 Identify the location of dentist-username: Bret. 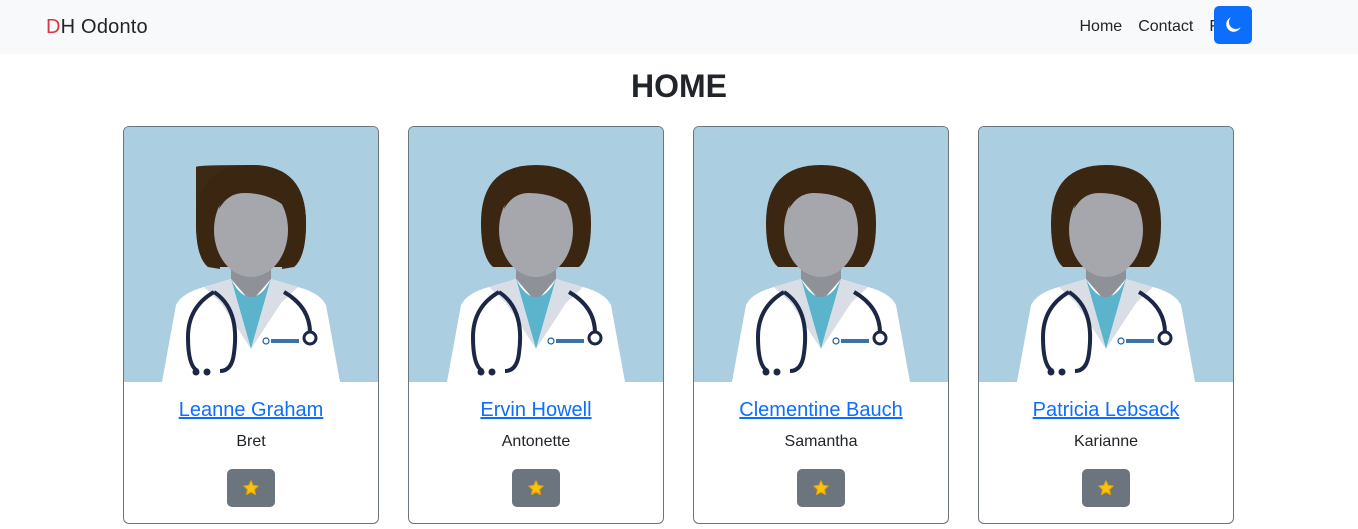
(251, 441).